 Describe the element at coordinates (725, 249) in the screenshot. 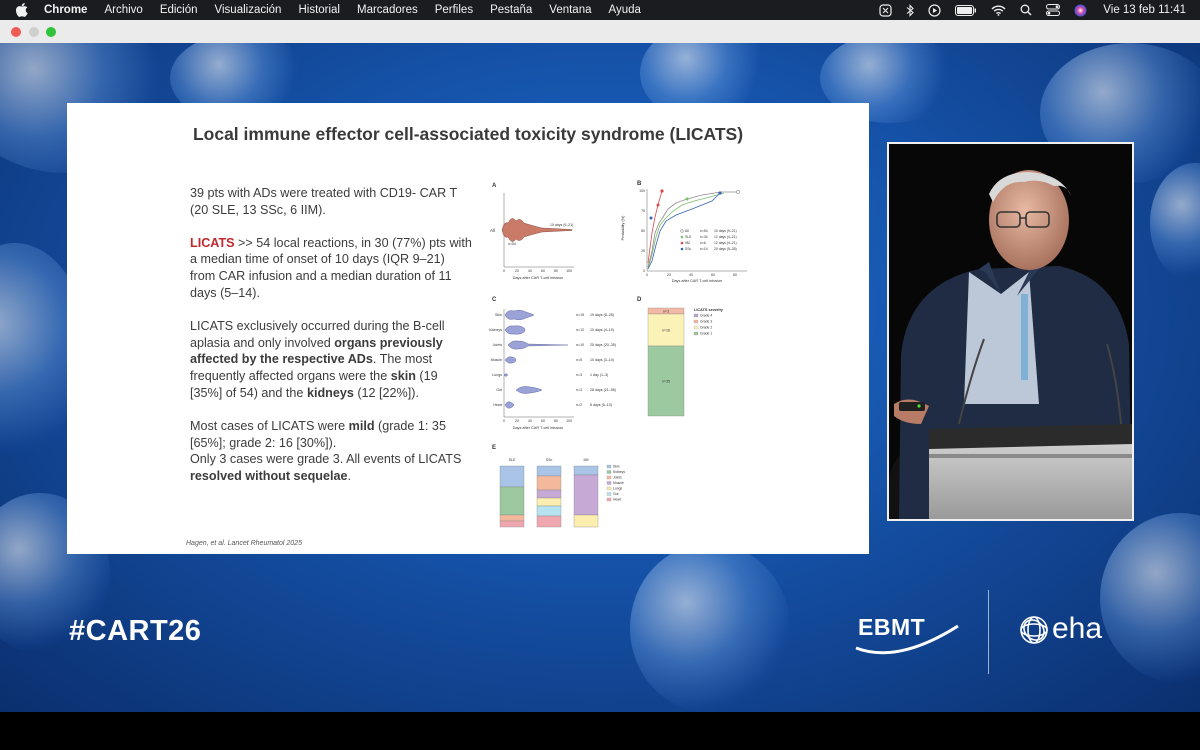

I see `legend-b-median: 20 days (5–28)` at that location.